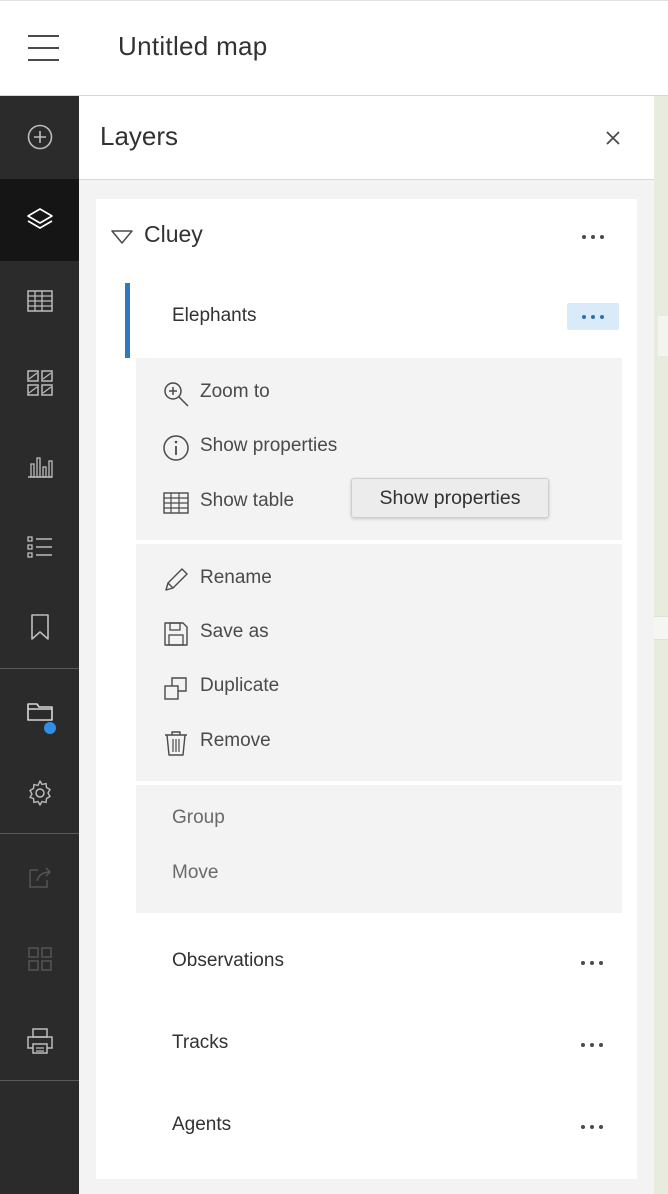 The height and width of the screenshot is (1194, 668). I want to click on add-button, so click(39, 137).